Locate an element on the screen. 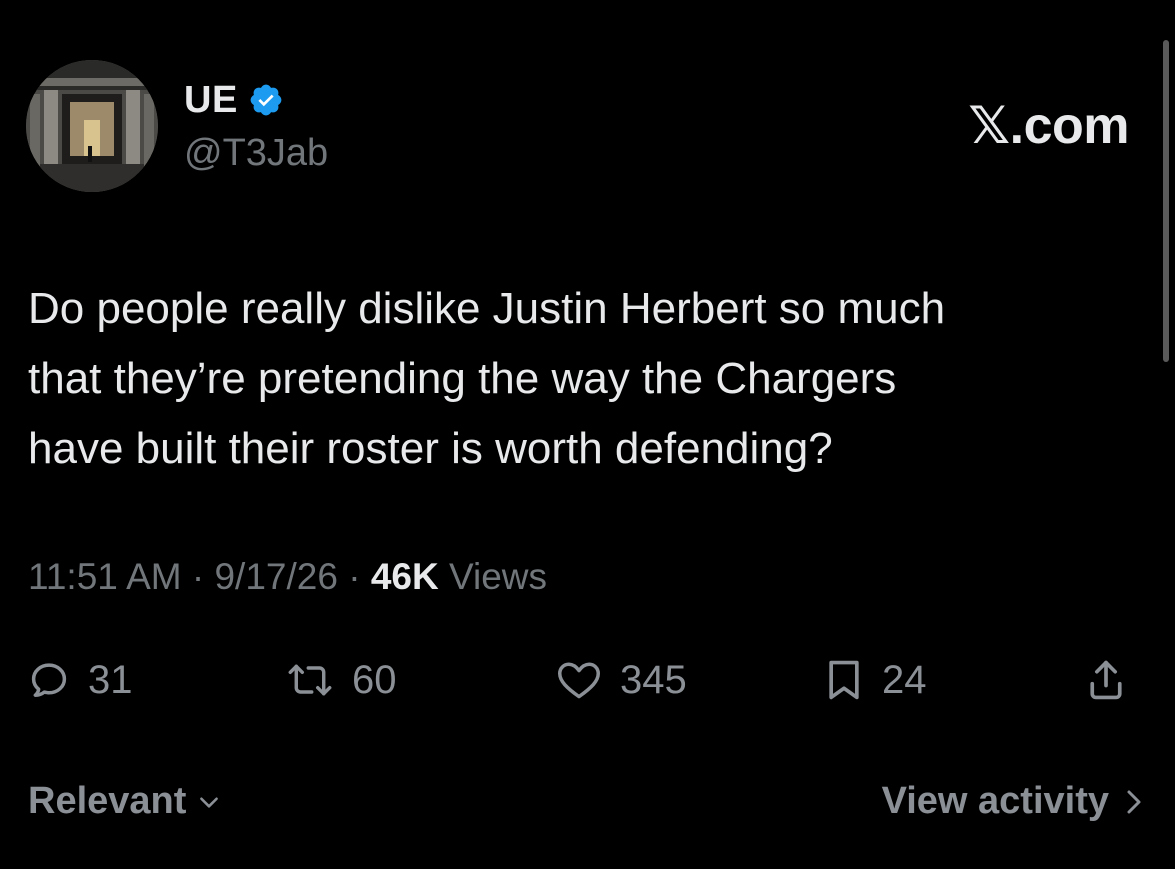 Image resolution: width=1175 pixels, height=869 pixels. like-count: 345 is located at coordinates (653, 679).